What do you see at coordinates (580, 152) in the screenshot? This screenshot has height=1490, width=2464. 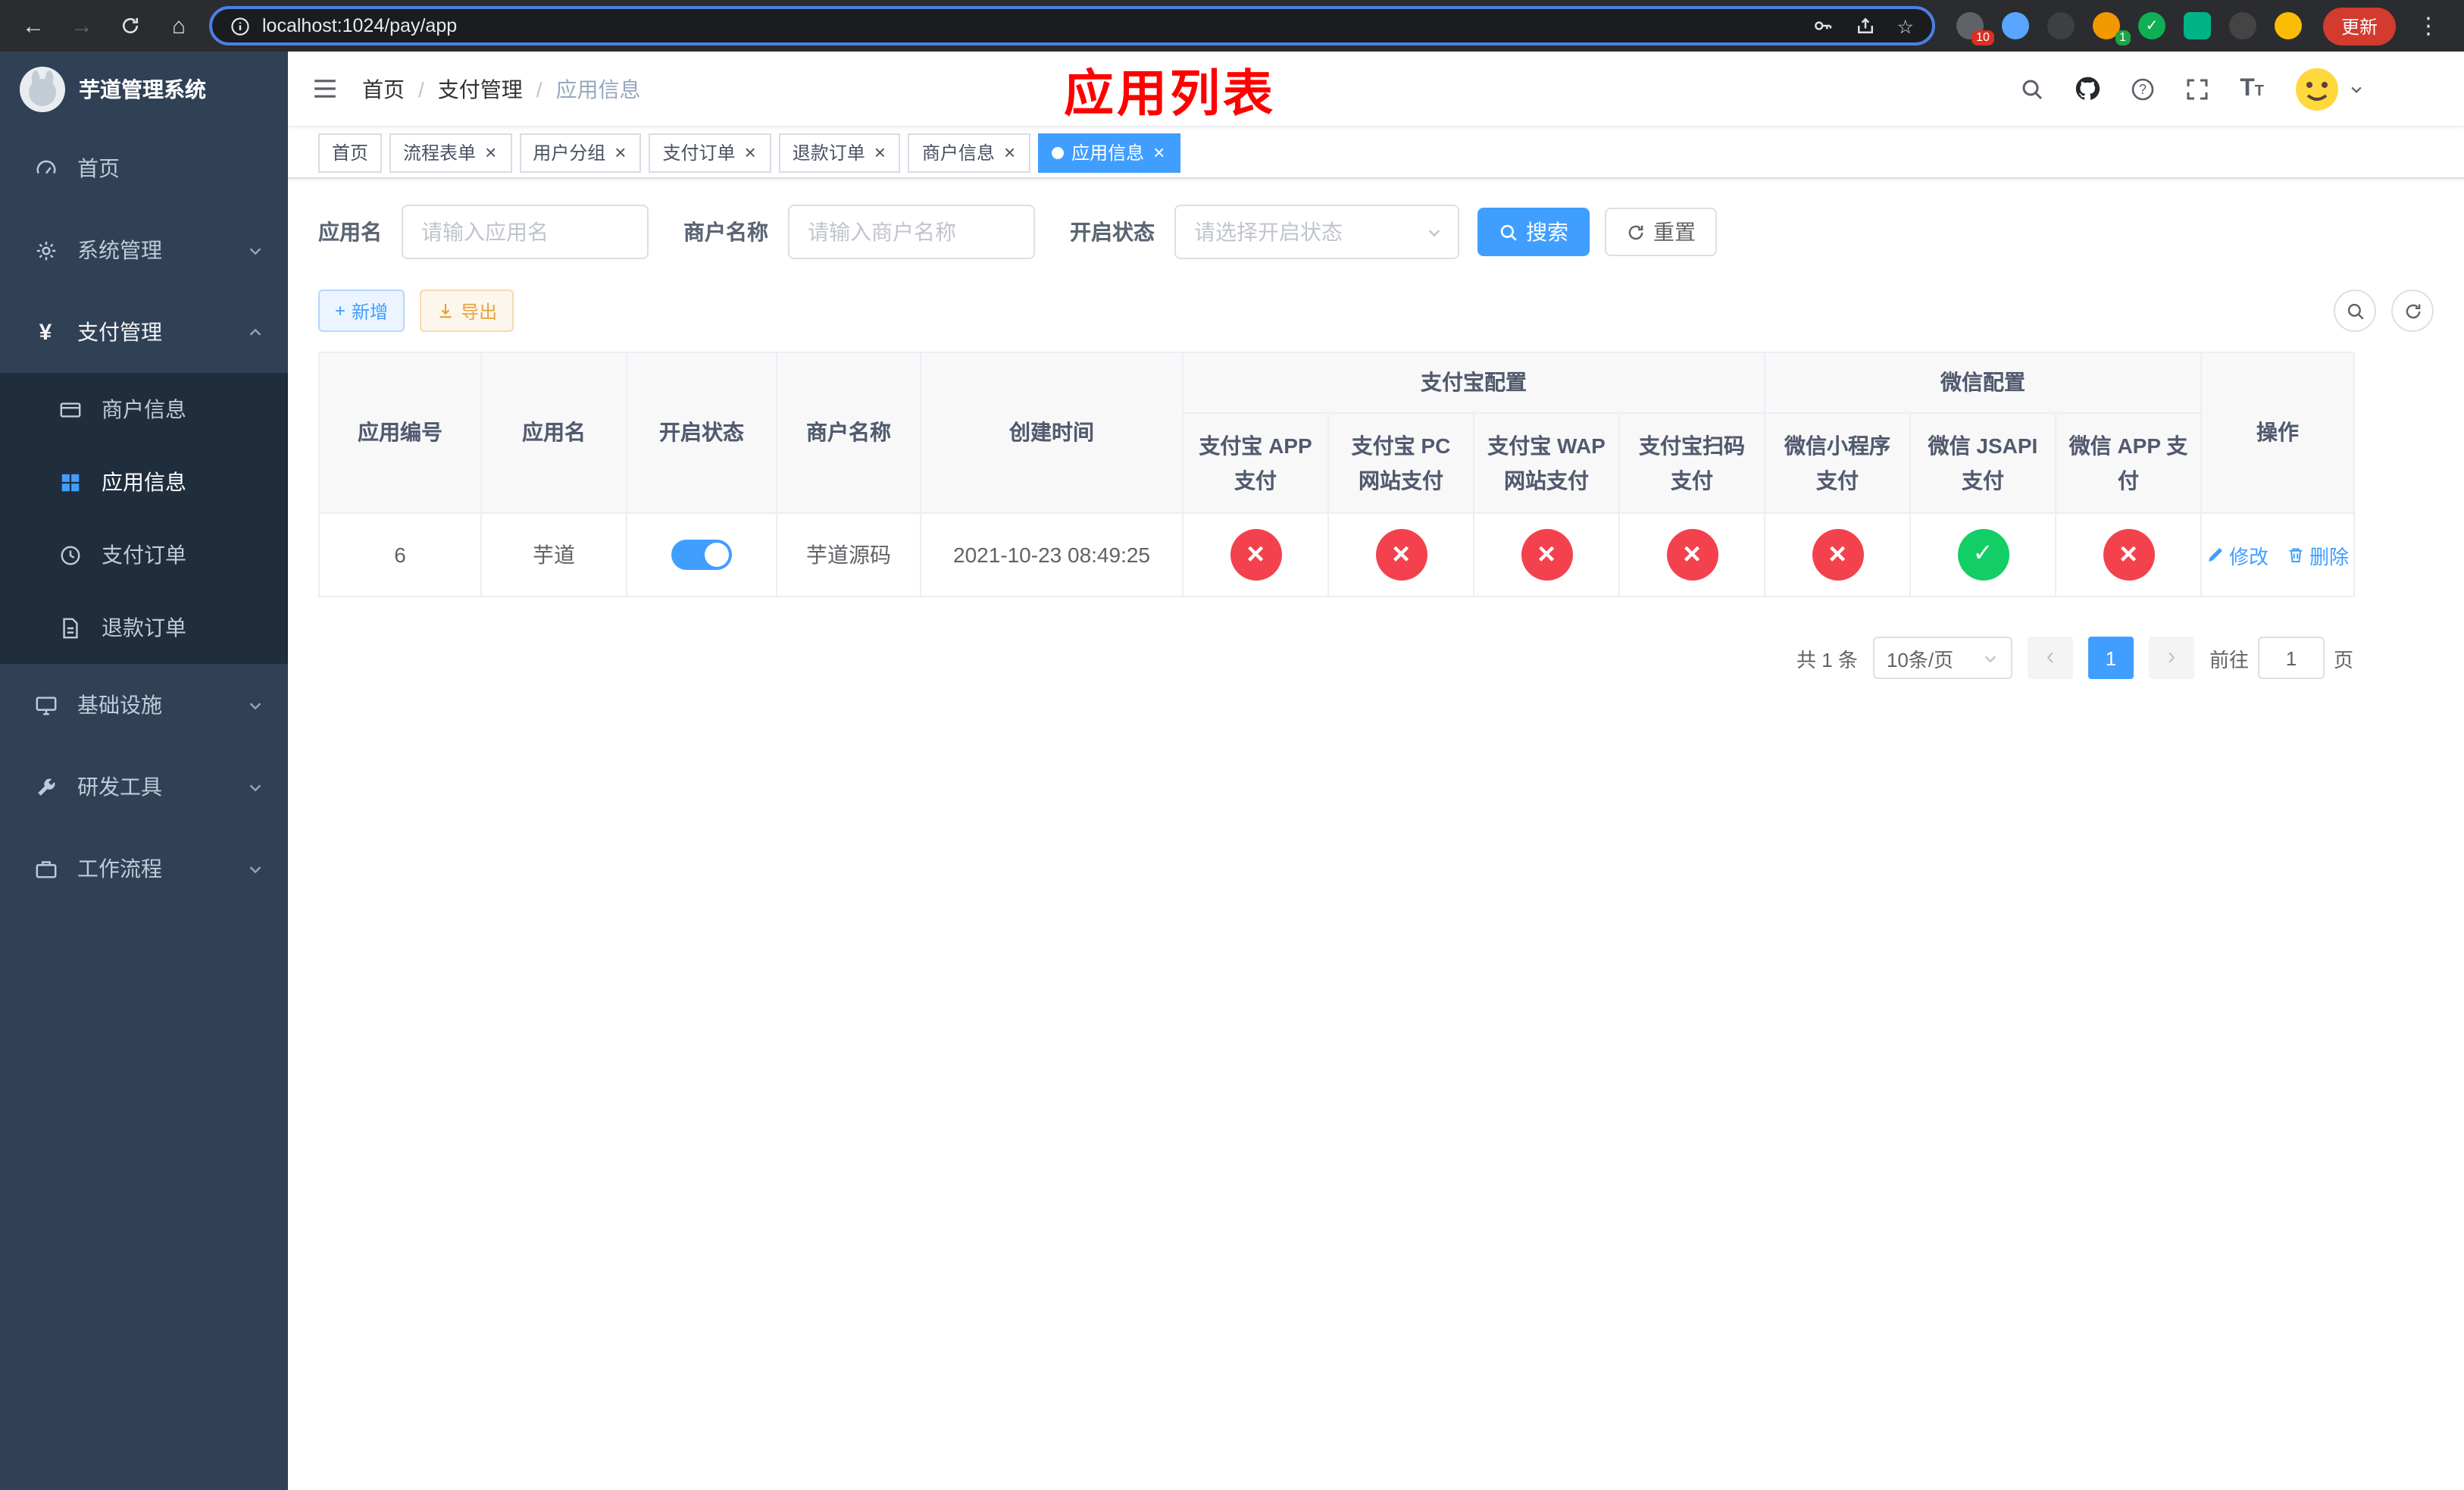 I see `tab-user-group: 用户分组 ×` at bounding box center [580, 152].